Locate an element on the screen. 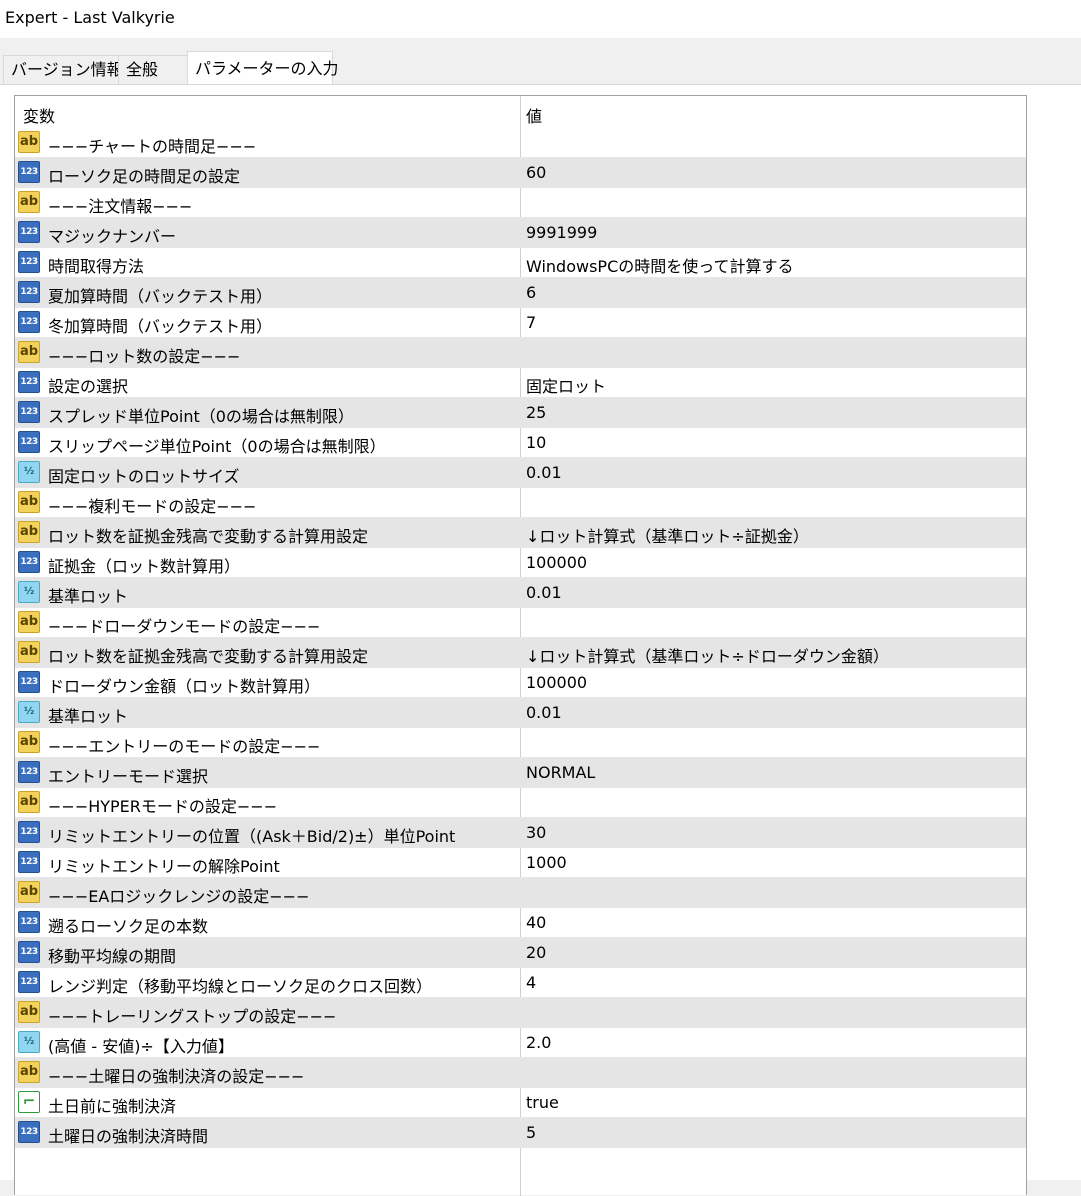  parameter-row: 123 ドローダウン金額（ロット数計算用） 100000 is located at coordinates (520, 683).